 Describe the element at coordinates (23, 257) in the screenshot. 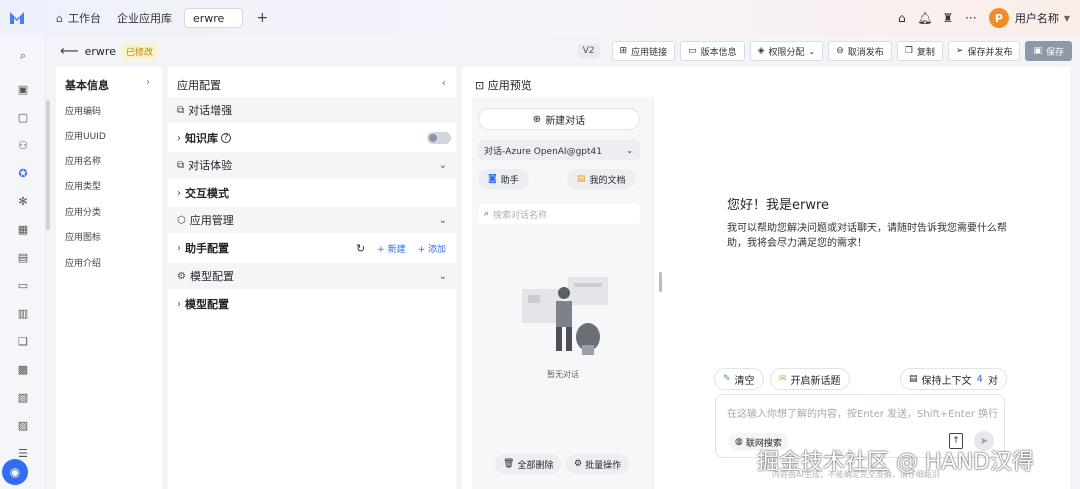

I see `calendar-icon: ▤` at that location.